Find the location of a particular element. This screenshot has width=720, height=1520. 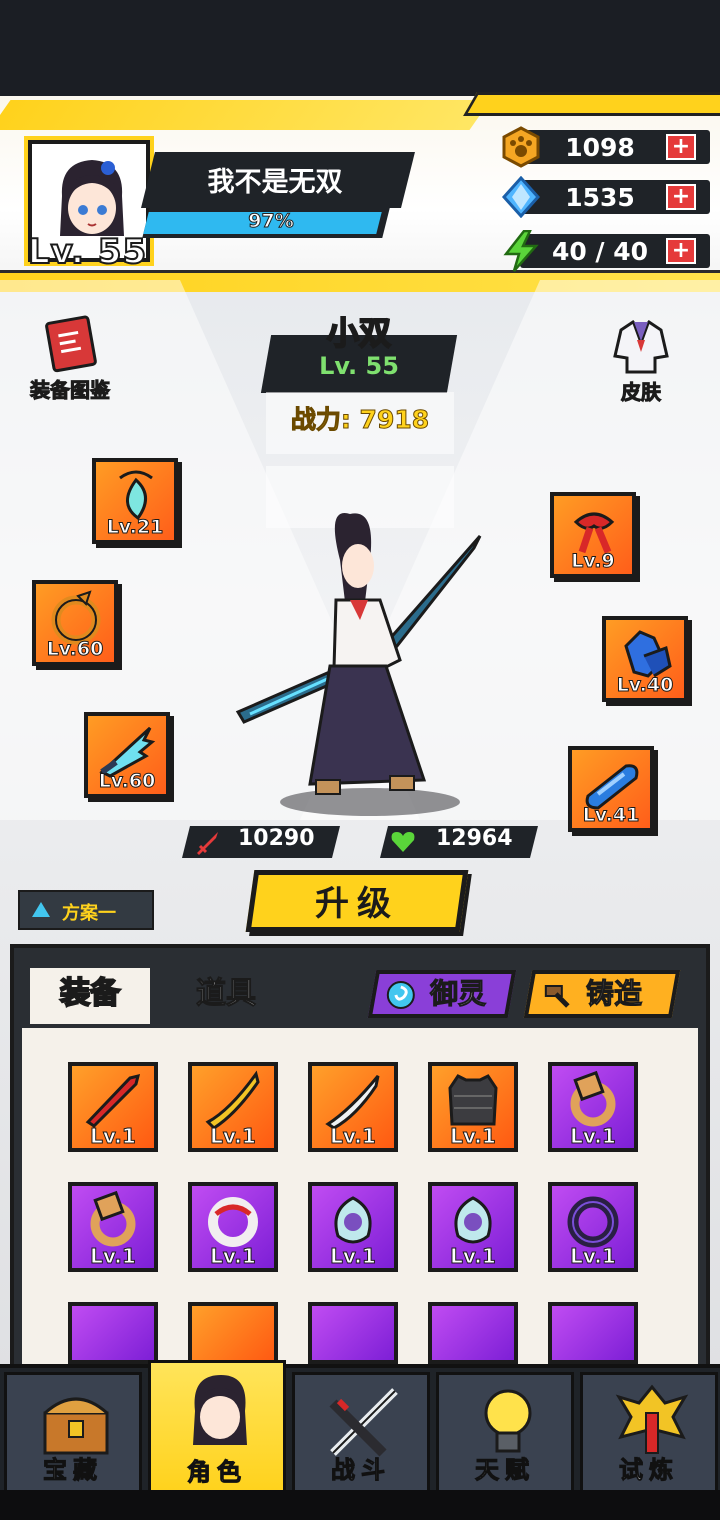

header-accent-right is located at coordinates (591, 104).